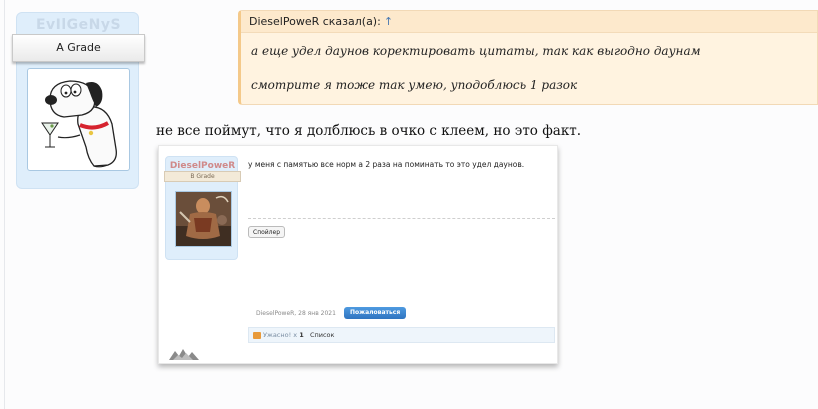 This screenshot has width=818, height=409. What do you see at coordinates (79, 124) in the screenshot?
I see `family-guy-brian-dog-icon` at bounding box center [79, 124].